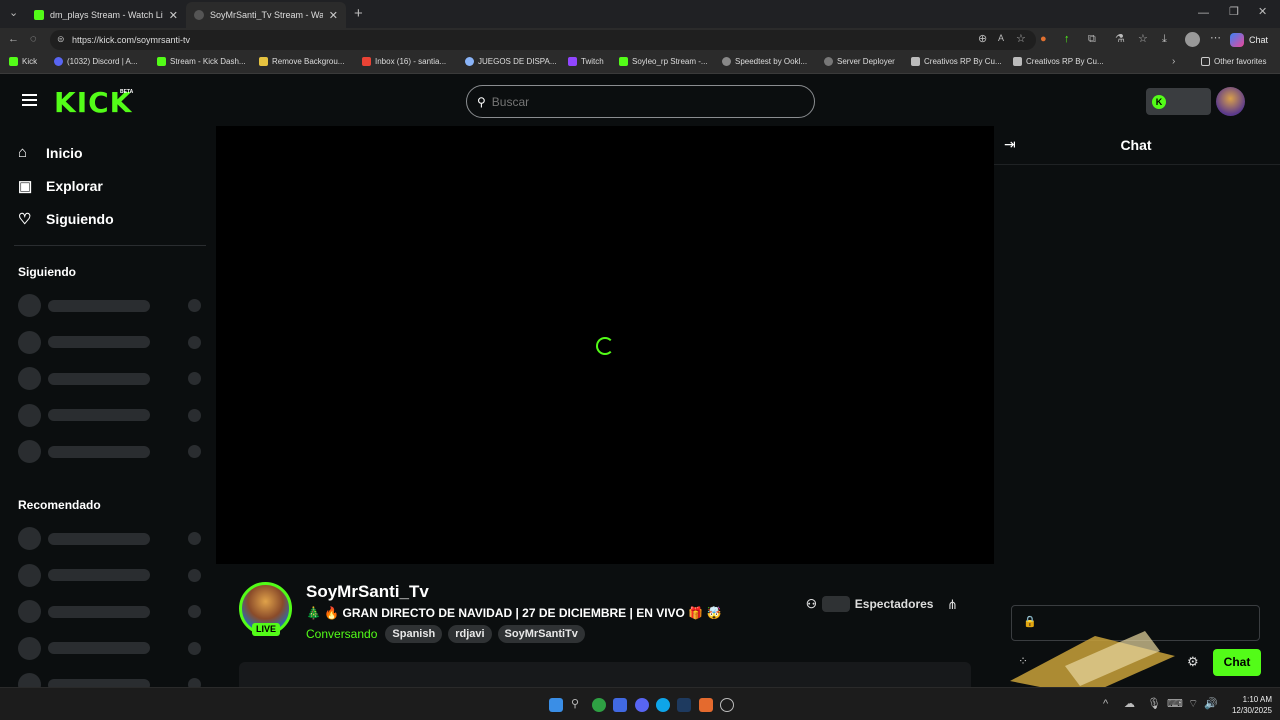 The width and height of the screenshot is (1280, 720). Describe the element at coordinates (470, 634) in the screenshot. I see `tag-rdjavi: rdjavi` at that location.